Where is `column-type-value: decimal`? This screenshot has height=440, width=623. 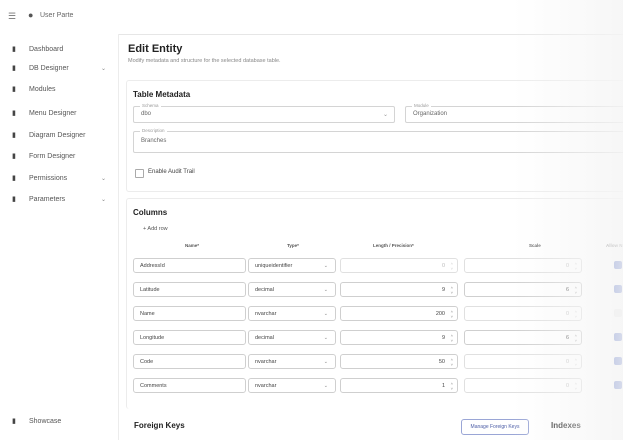
column-type-value: decimal is located at coordinates (264, 290).